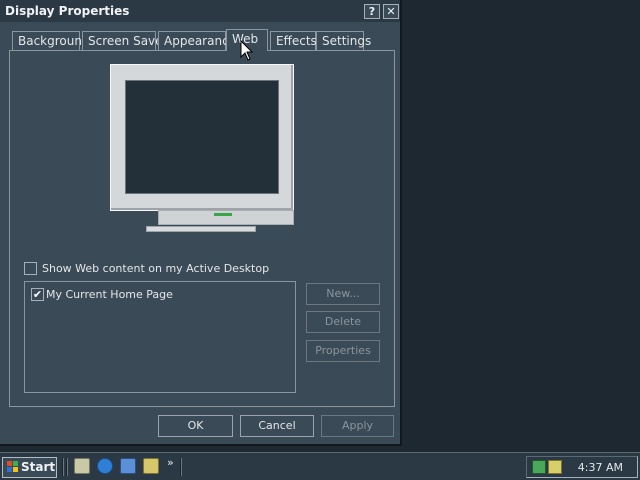  What do you see at coordinates (170, 462) in the screenshot?
I see `quick-launch-chevron: »` at bounding box center [170, 462].